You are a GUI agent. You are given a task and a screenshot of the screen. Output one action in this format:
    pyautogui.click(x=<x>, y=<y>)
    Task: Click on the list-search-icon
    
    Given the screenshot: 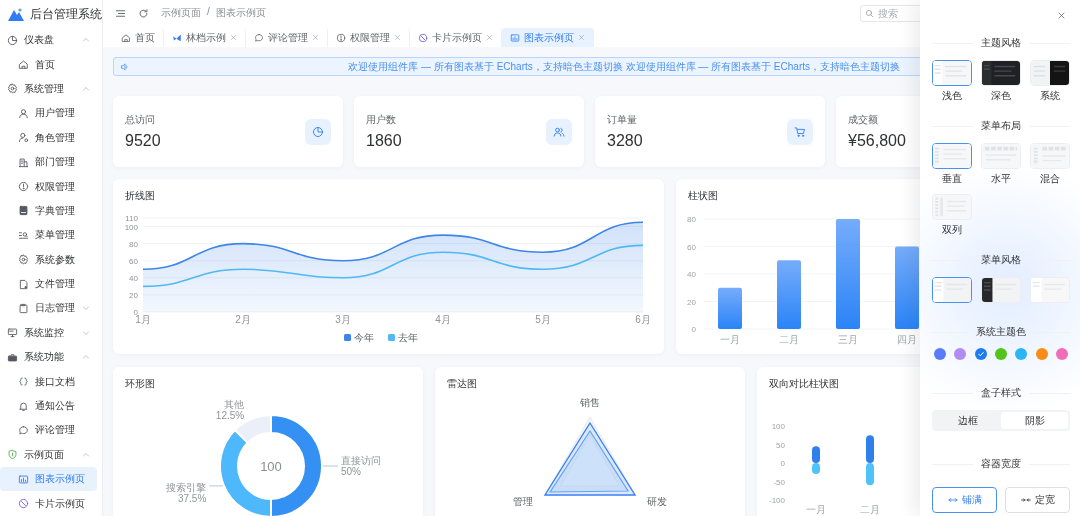 What is the action you would take?
    pyautogui.click(x=23, y=235)
    